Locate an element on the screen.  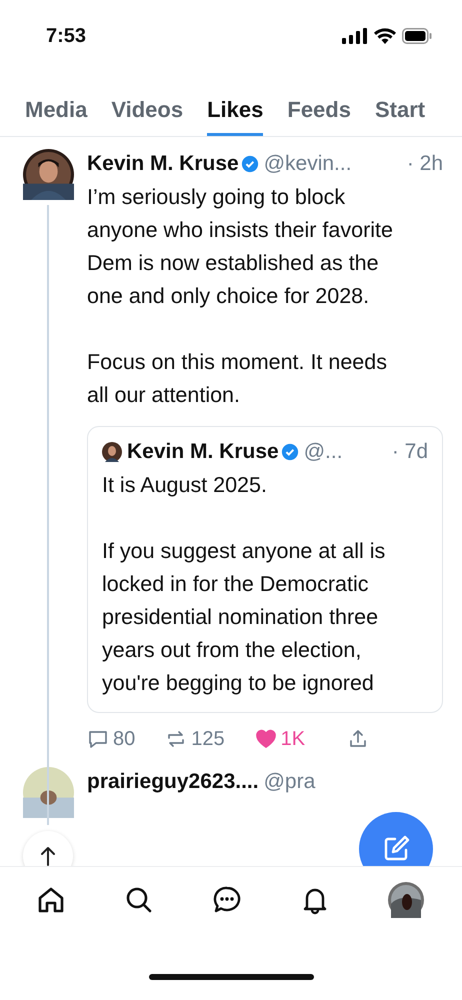
repost-button: 125 is located at coordinates (195, 739).